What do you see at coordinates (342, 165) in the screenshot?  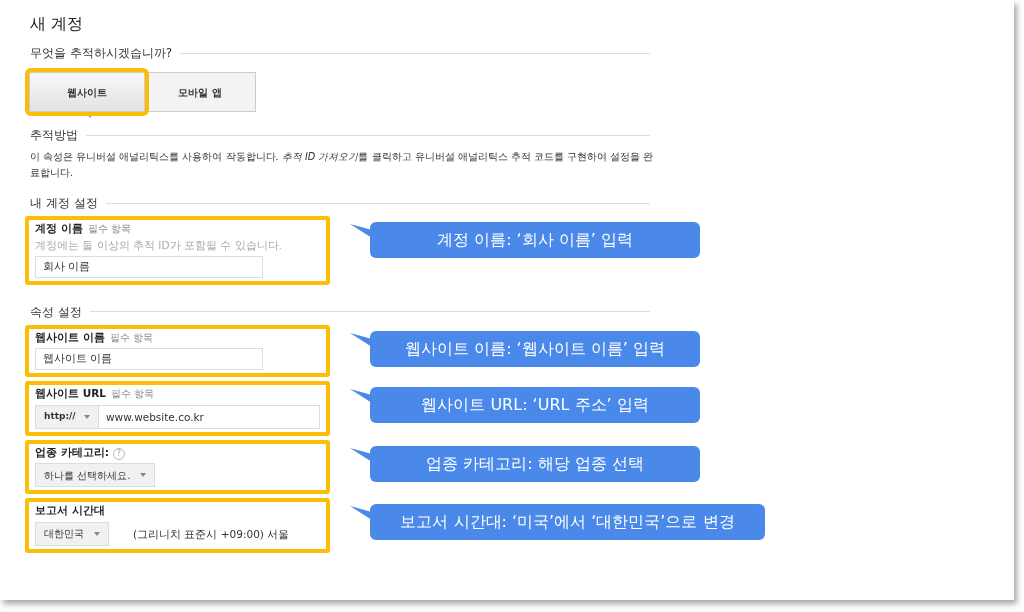 I see `description-text: 이 속성은 유니버설 애널리틱스를 사용하여 작동합니다. 추적 ID 가져오기를 클릭하고 유니버설 애널리틱스 추적 코드를 구현하여 설정을 완료합니다.` at bounding box center [342, 165].